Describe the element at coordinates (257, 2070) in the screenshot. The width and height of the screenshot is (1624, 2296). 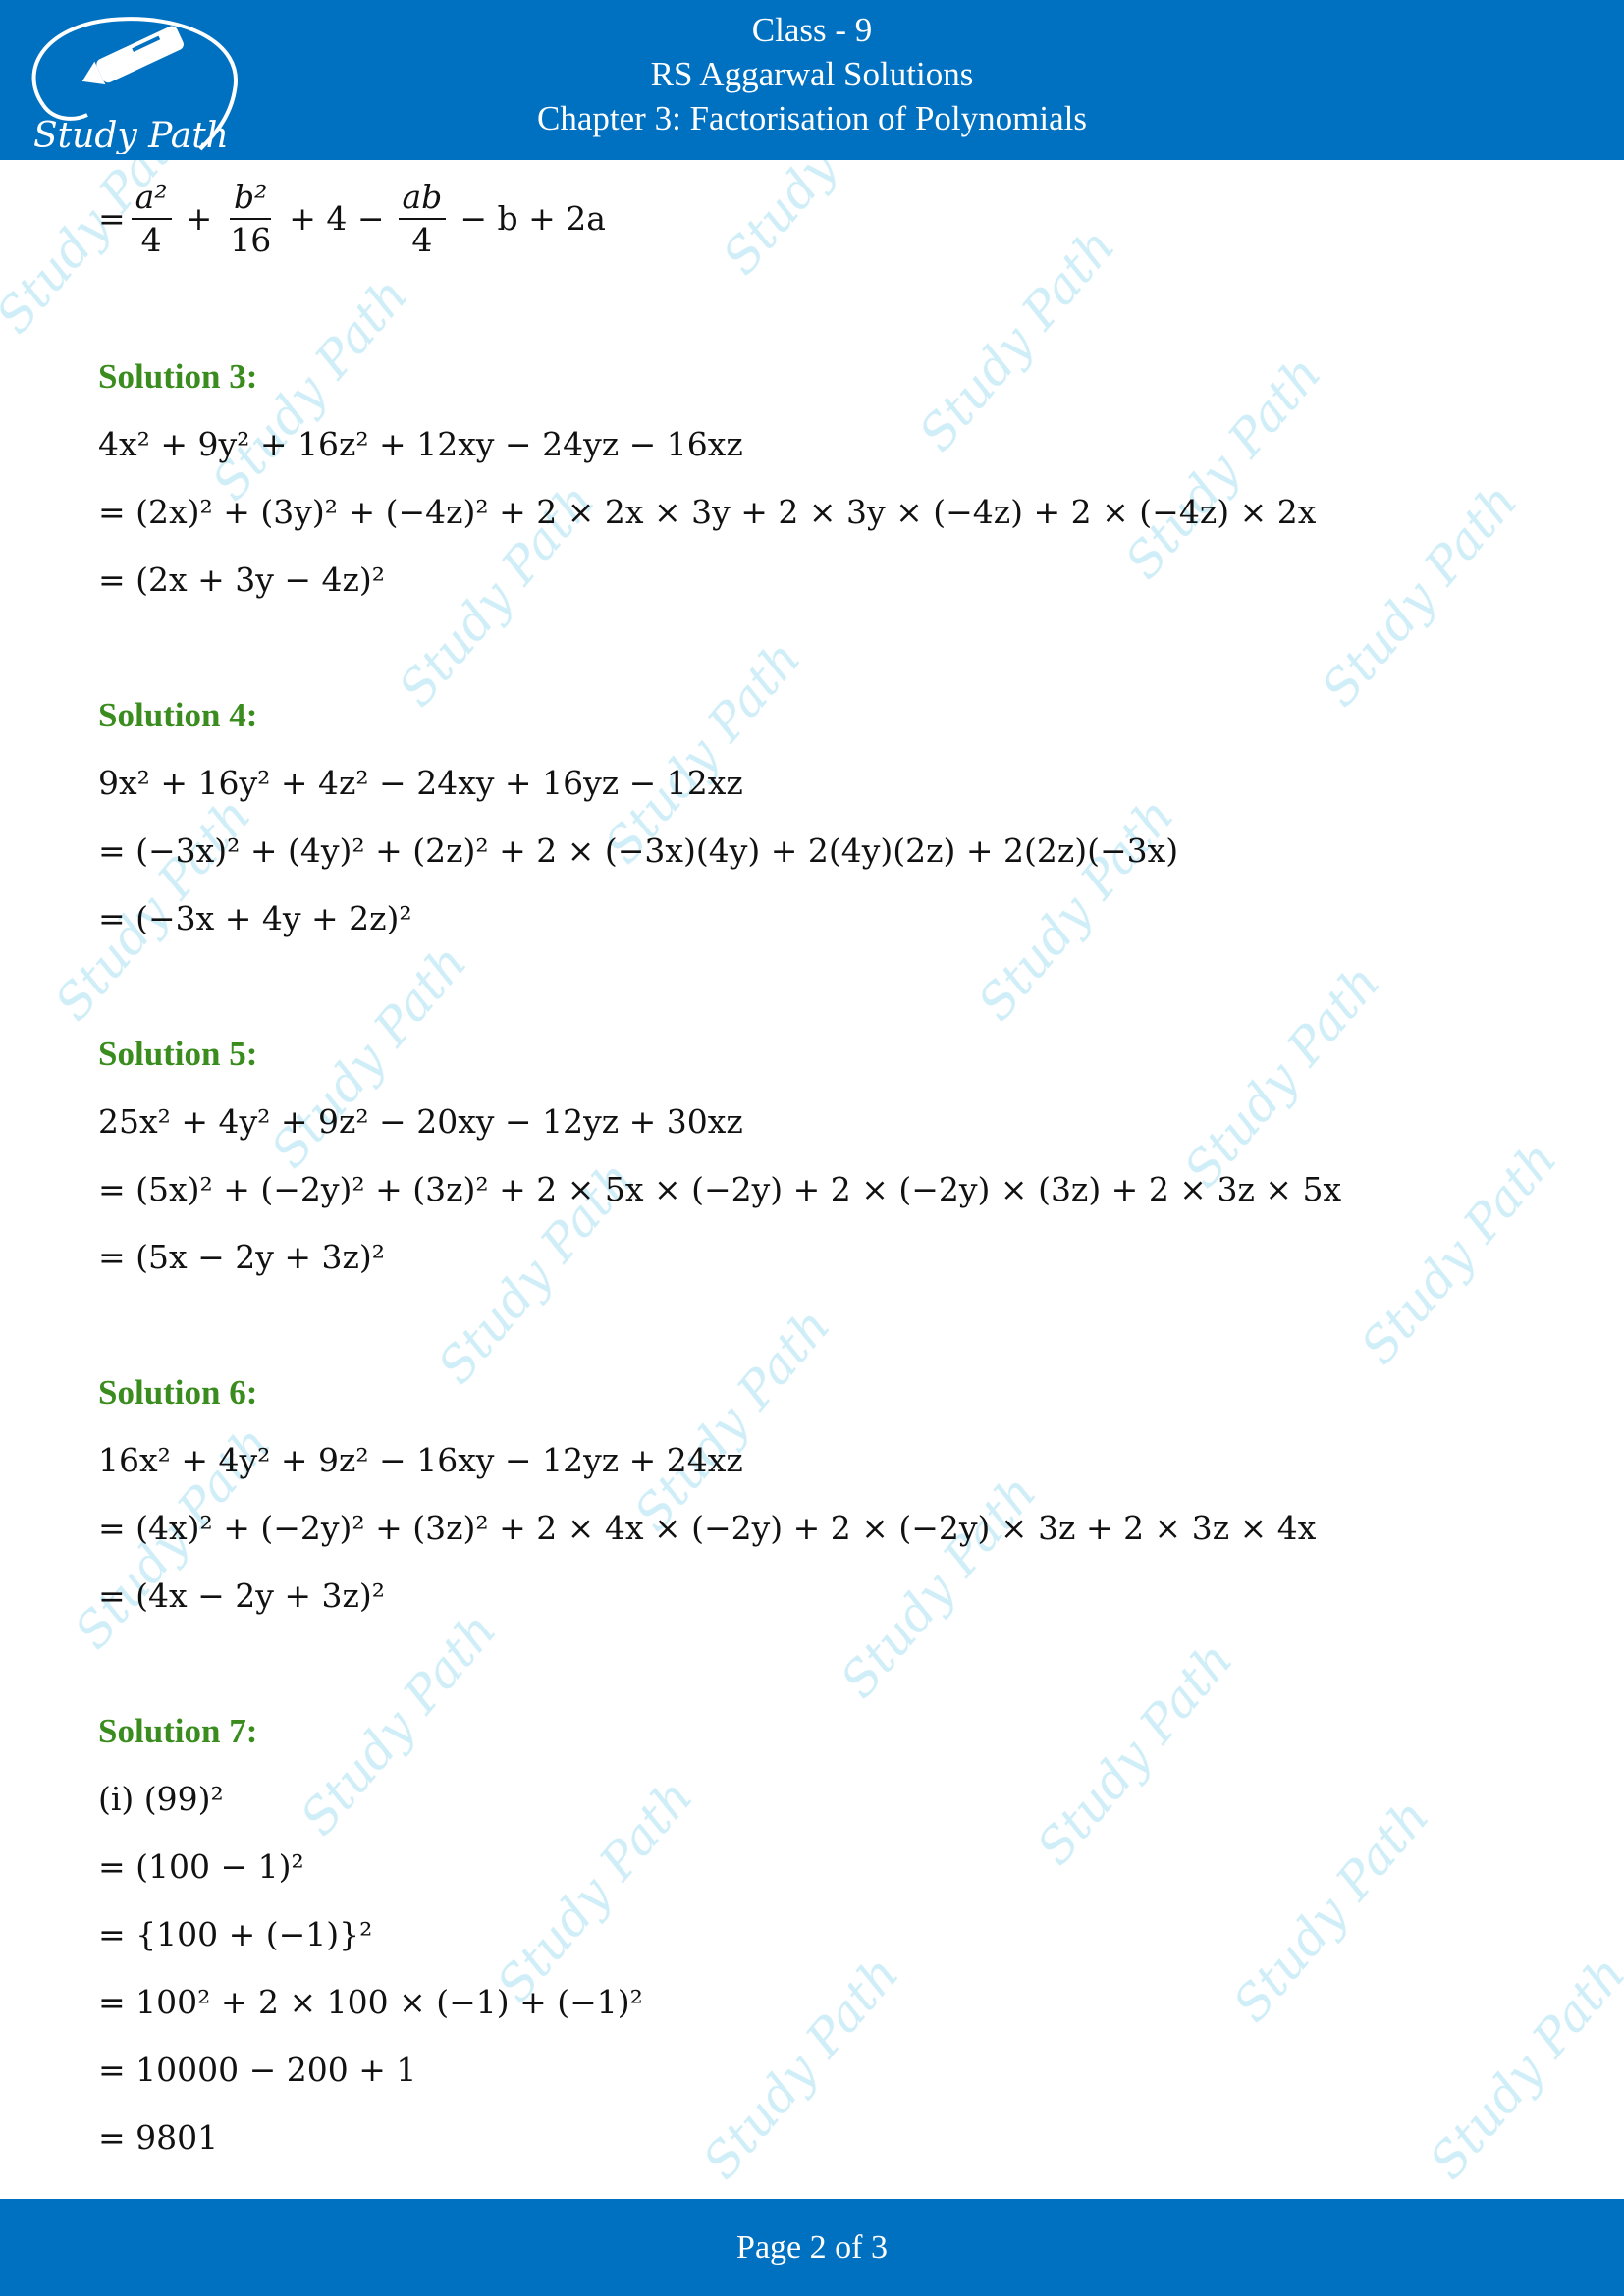
I see `equation-line: = 10000 − 200 + 1` at that location.